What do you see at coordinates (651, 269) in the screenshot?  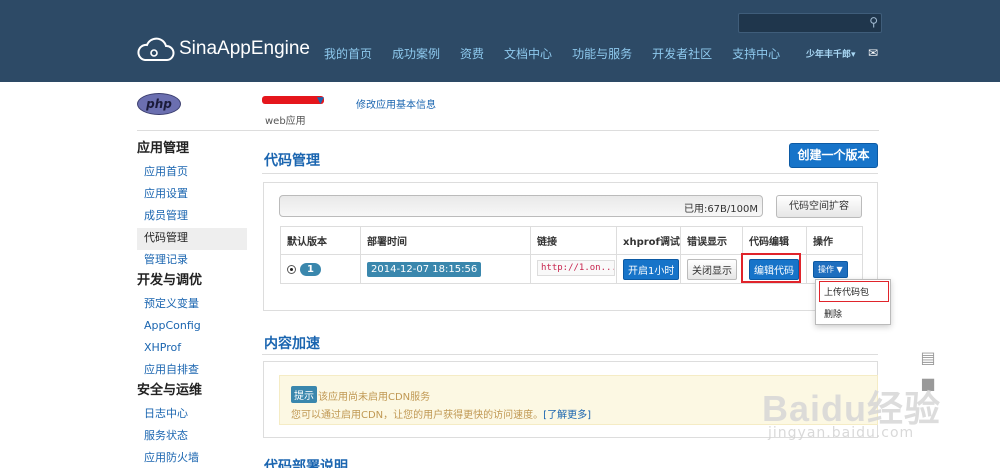 I see `xhprof-enable-button: 开启1小时` at bounding box center [651, 269].